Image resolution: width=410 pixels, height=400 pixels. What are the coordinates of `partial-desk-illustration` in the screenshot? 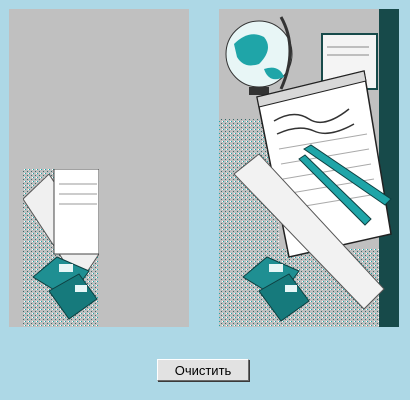 It's located at (61, 248).